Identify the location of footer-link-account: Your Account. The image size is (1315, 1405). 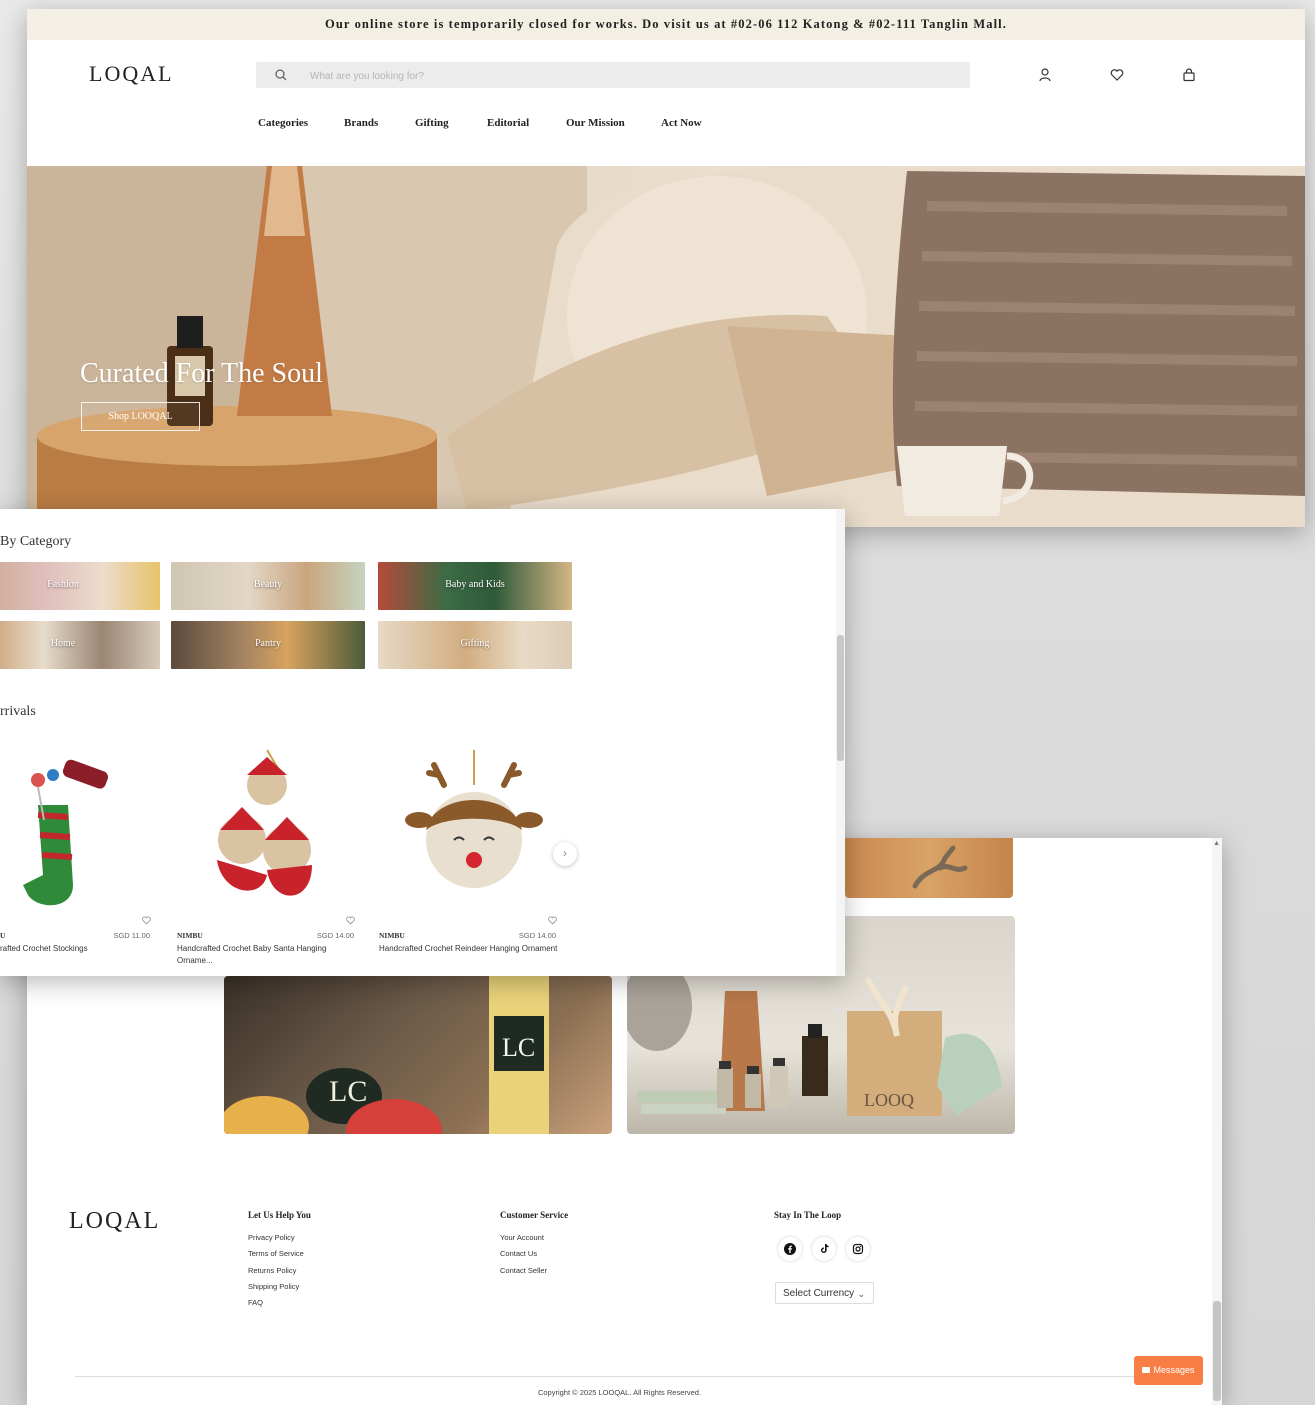
(534, 1238).